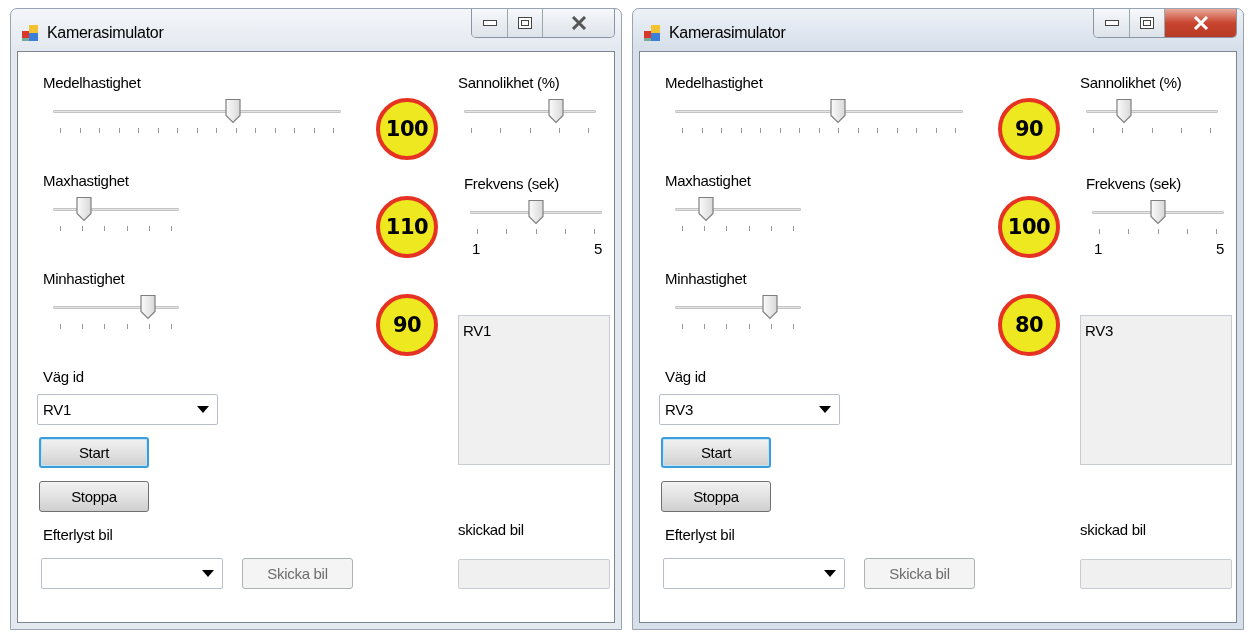 The image size is (1253, 632). What do you see at coordinates (1099, 330) in the screenshot?
I see `log-line: RV3` at bounding box center [1099, 330].